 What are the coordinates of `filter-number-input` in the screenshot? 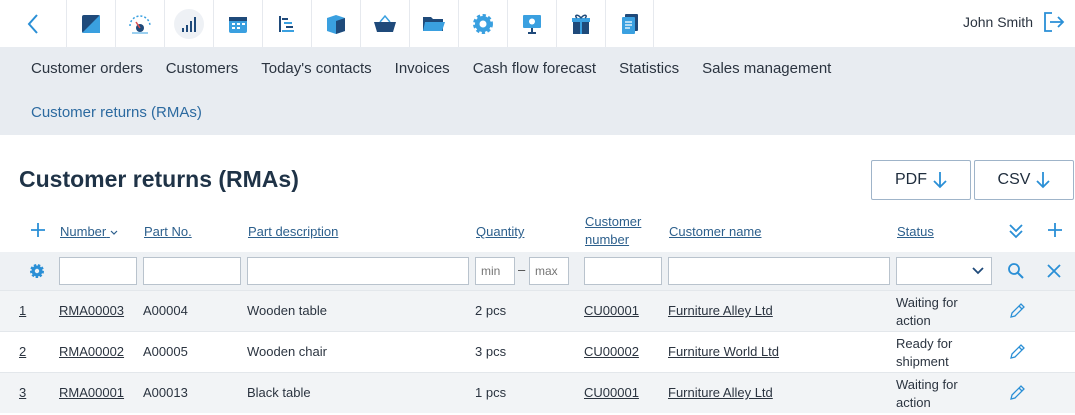 It's located at (98, 271).